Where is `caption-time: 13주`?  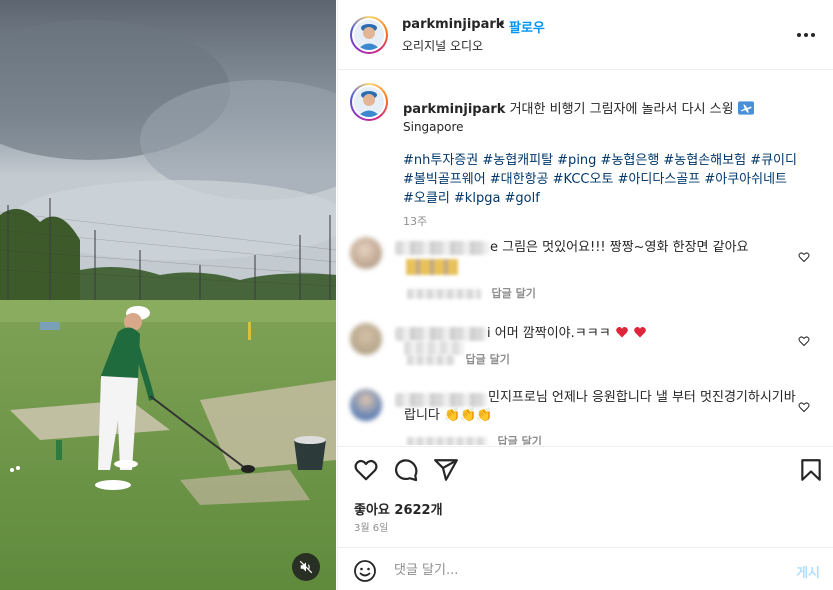 caption-time: 13주 is located at coordinates (415, 221).